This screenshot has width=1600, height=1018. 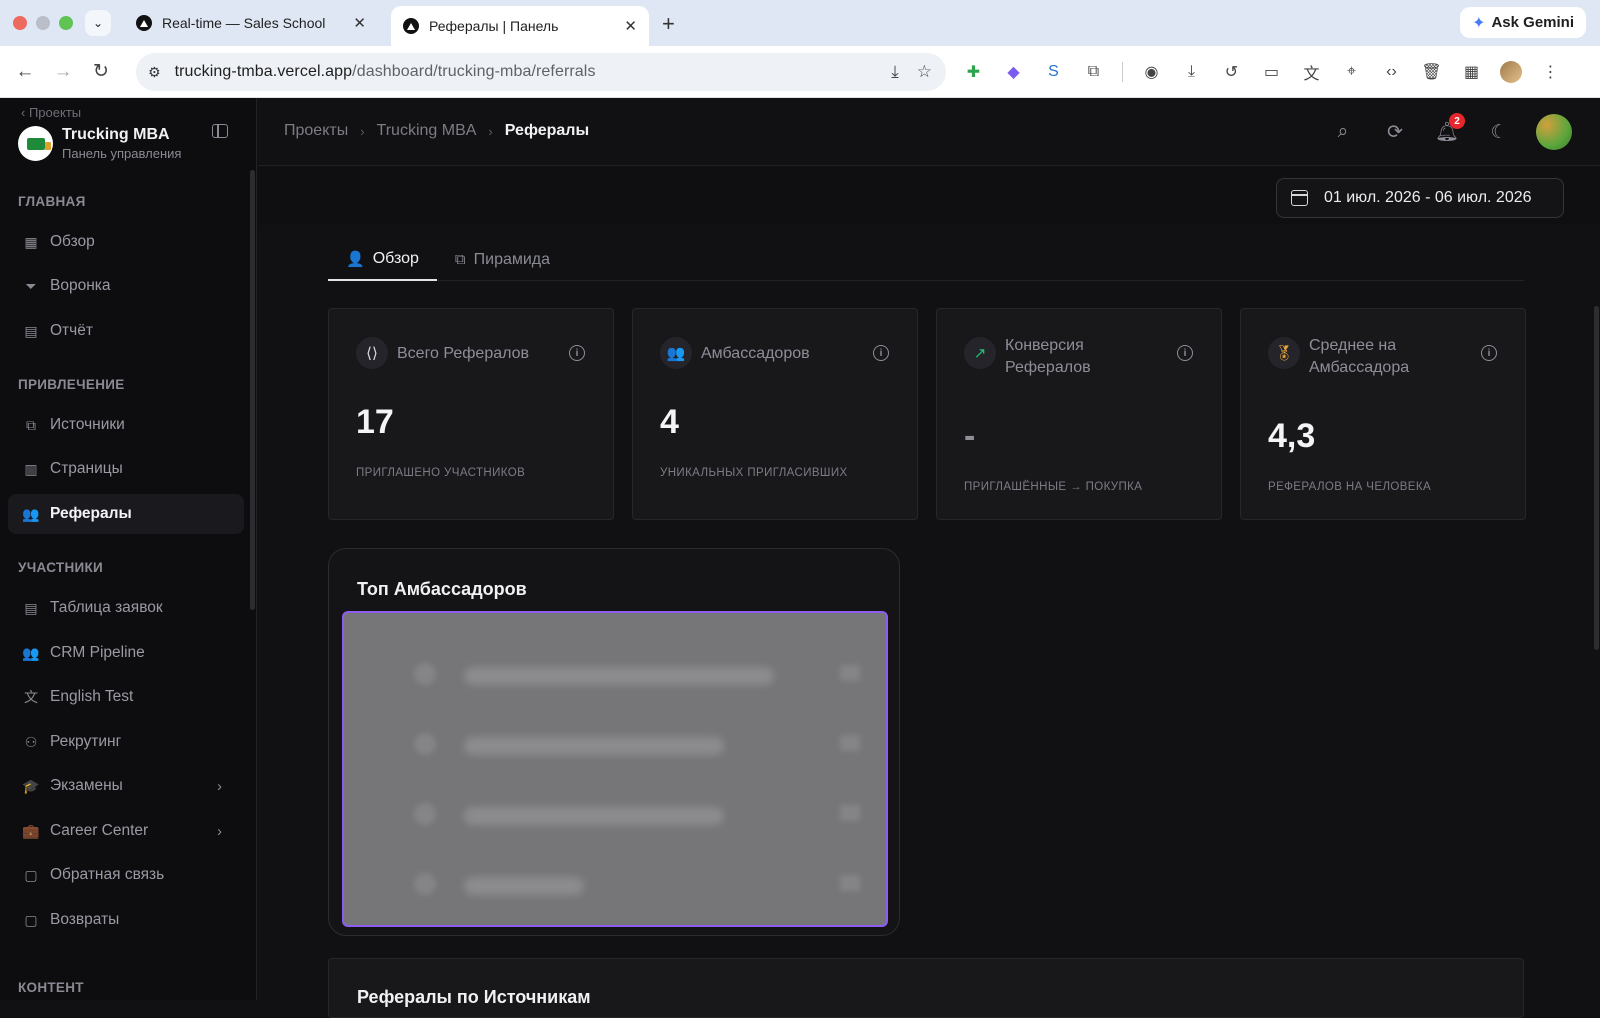 I want to click on sidebar-item-overview: ▦ Обзор, so click(x=126, y=242).